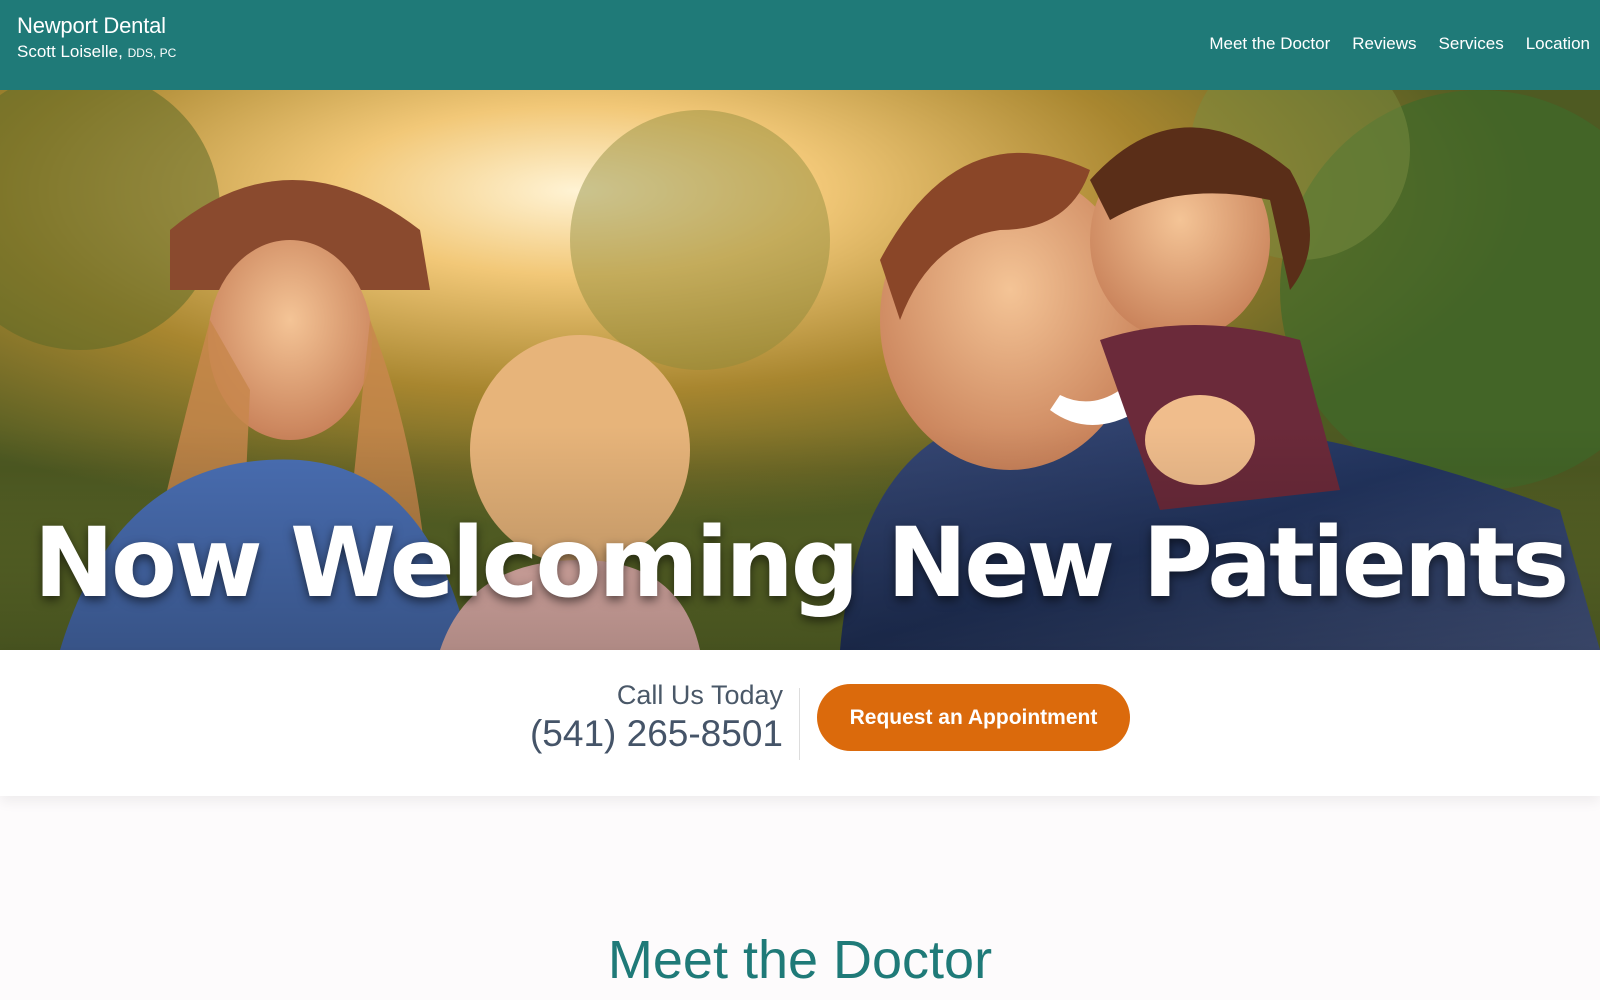 The image size is (1600, 1000). What do you see at coordinates (973, 717) in the screenshot?
I see `request-appointment-button: Request an Appointment` at bounding box center [973, 717].